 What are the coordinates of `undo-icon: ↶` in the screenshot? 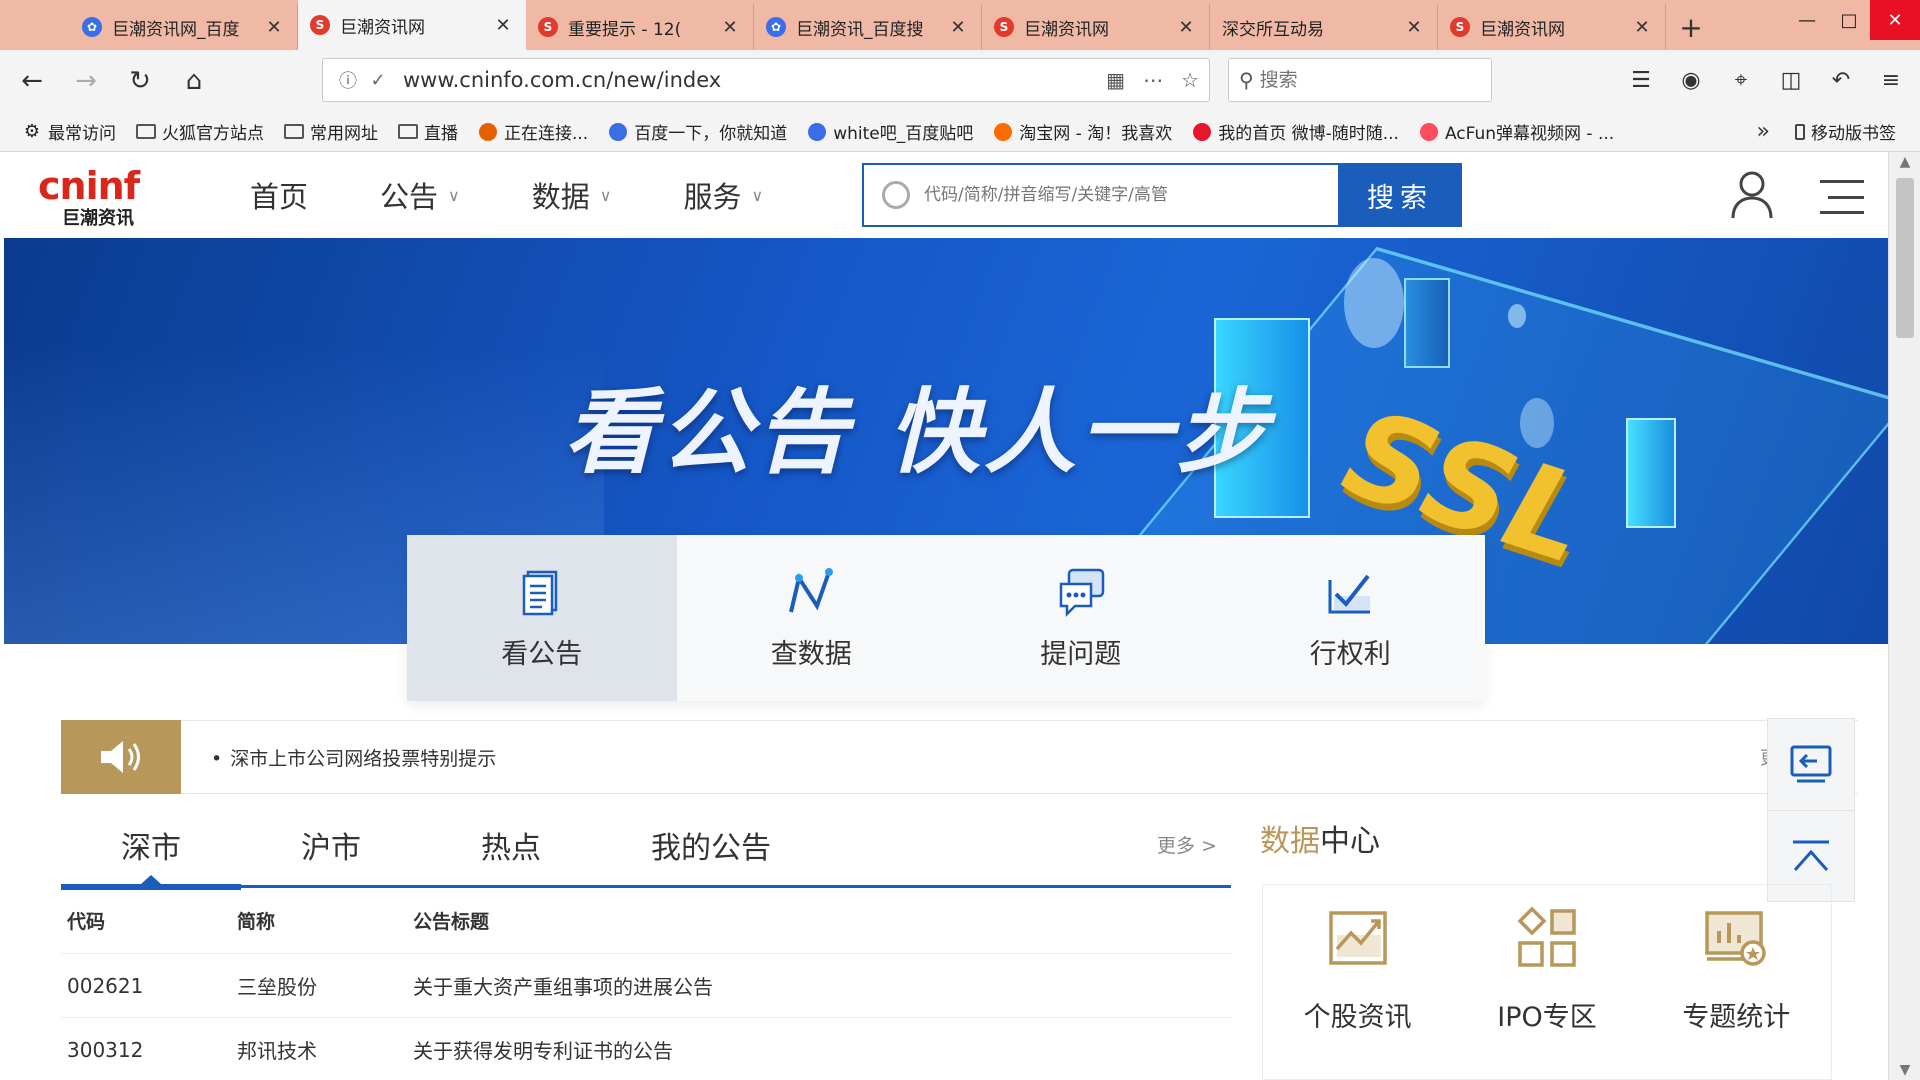 It's located at (1841, 80).